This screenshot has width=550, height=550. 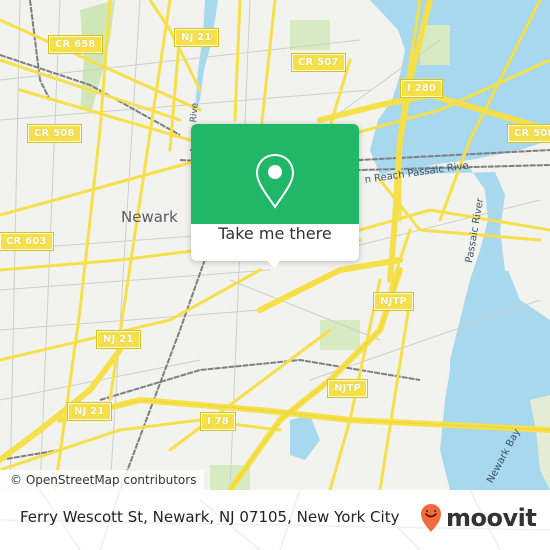 I want to click on water-label-river-small: Rive, so click(x=195, y=112).